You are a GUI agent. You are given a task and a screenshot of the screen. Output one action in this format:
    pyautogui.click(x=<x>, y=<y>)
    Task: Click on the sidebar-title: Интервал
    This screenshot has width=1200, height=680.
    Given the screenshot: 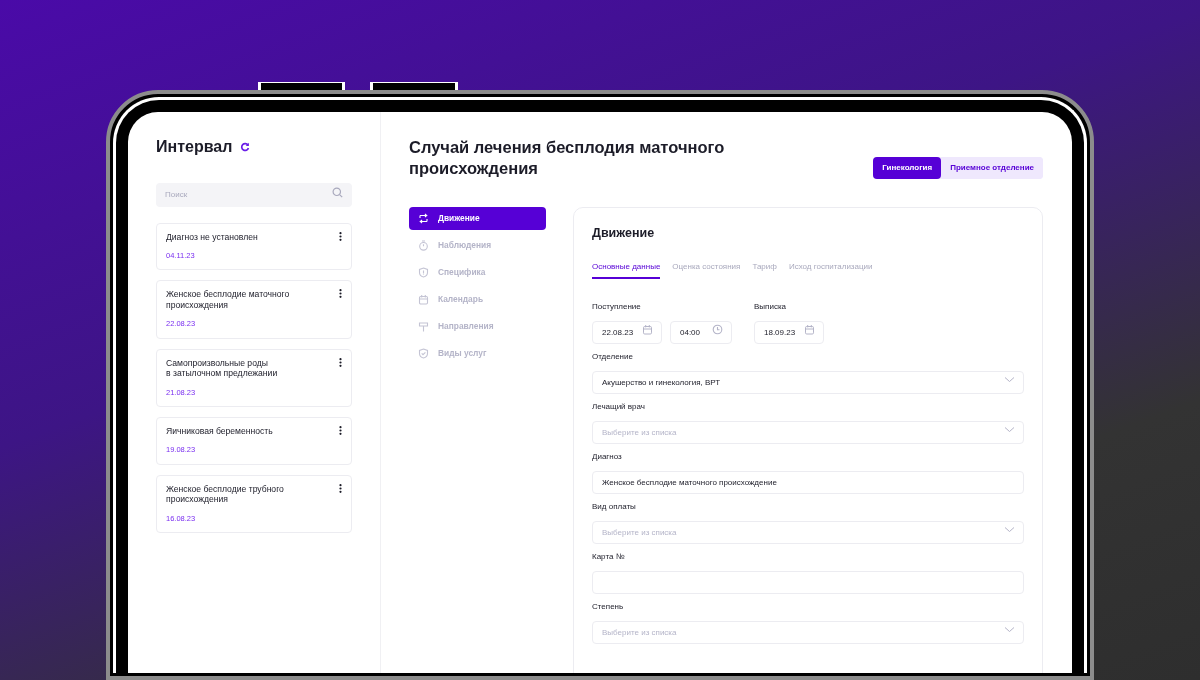 What is the action you would take?
    pyautogui.click(x=194, y=147)
    